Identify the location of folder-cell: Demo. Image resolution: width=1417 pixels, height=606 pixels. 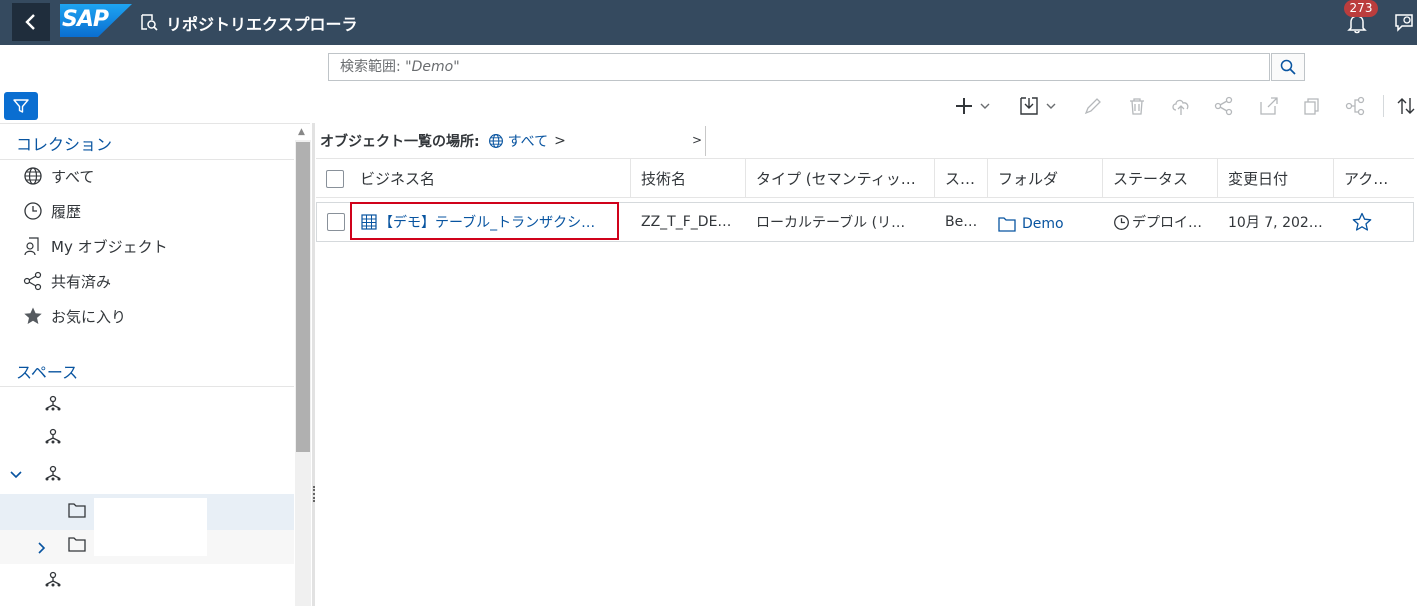
(1045, 222).